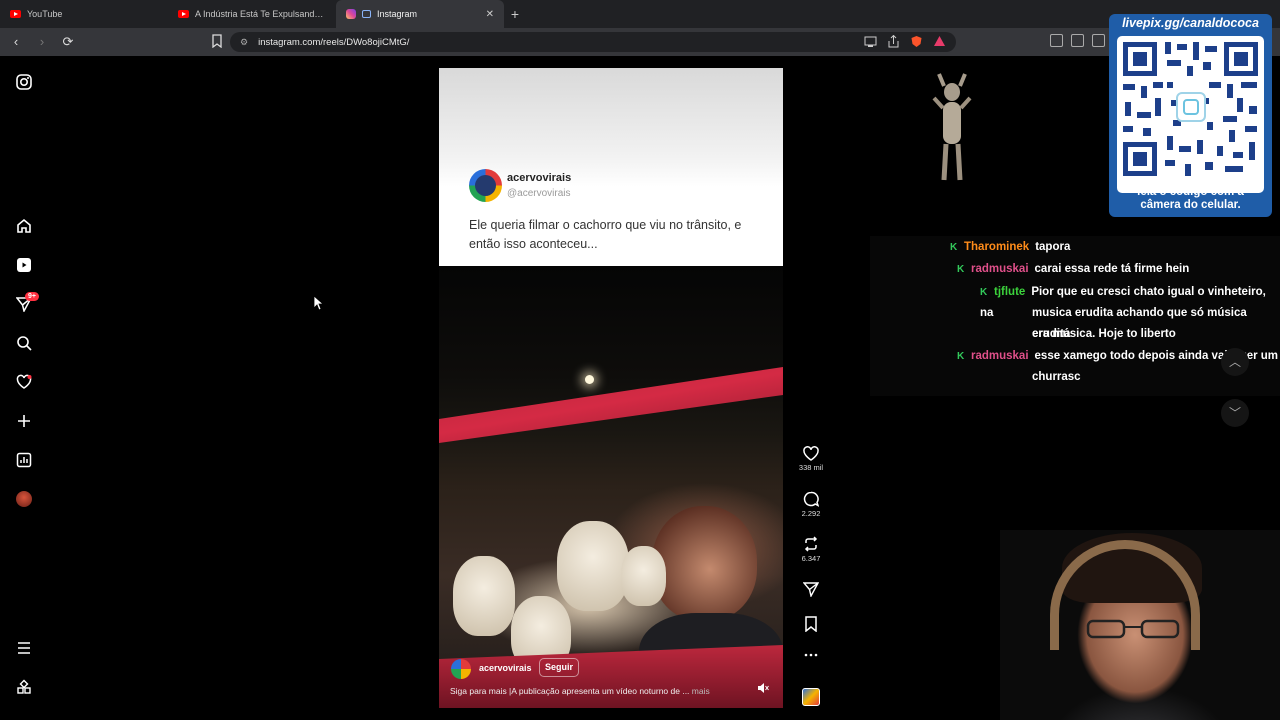 This screenshot has width=1280, height=720. What do you see at coordinates (611, 405) in the screenshot?
I see `car-roof` at bounding box center [611, 405].